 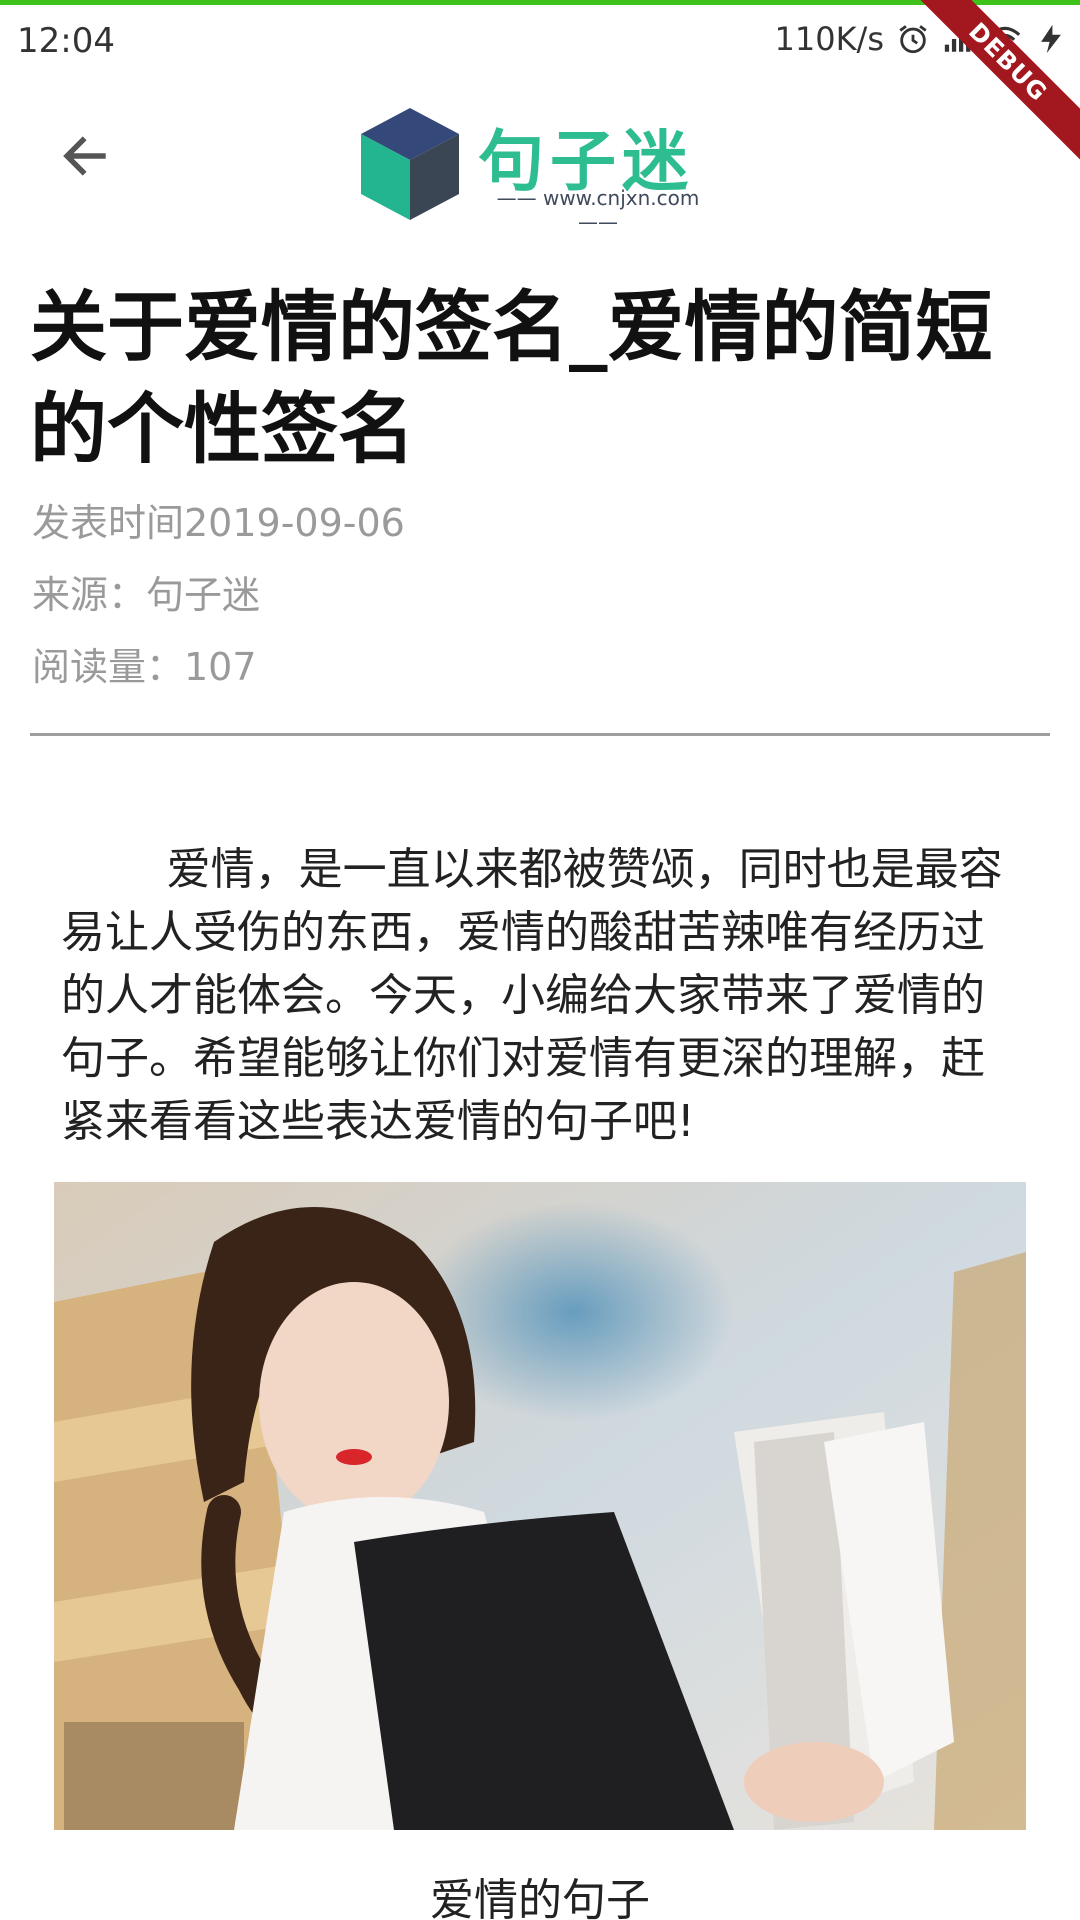 What do you see at coordinates (144, 667) in the screenshot?
I see `read-count: 阅读量：107` at bounding box center [144, 667].